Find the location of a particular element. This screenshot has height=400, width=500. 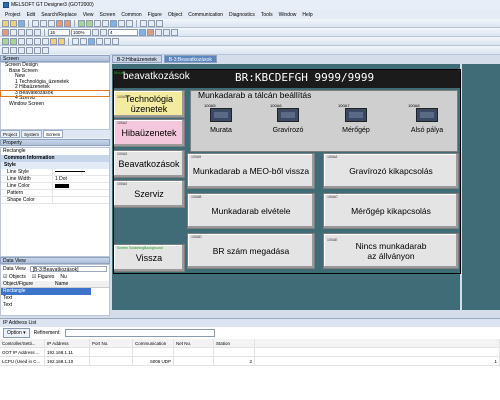

trend-icon is located at coordinates (61, 41).